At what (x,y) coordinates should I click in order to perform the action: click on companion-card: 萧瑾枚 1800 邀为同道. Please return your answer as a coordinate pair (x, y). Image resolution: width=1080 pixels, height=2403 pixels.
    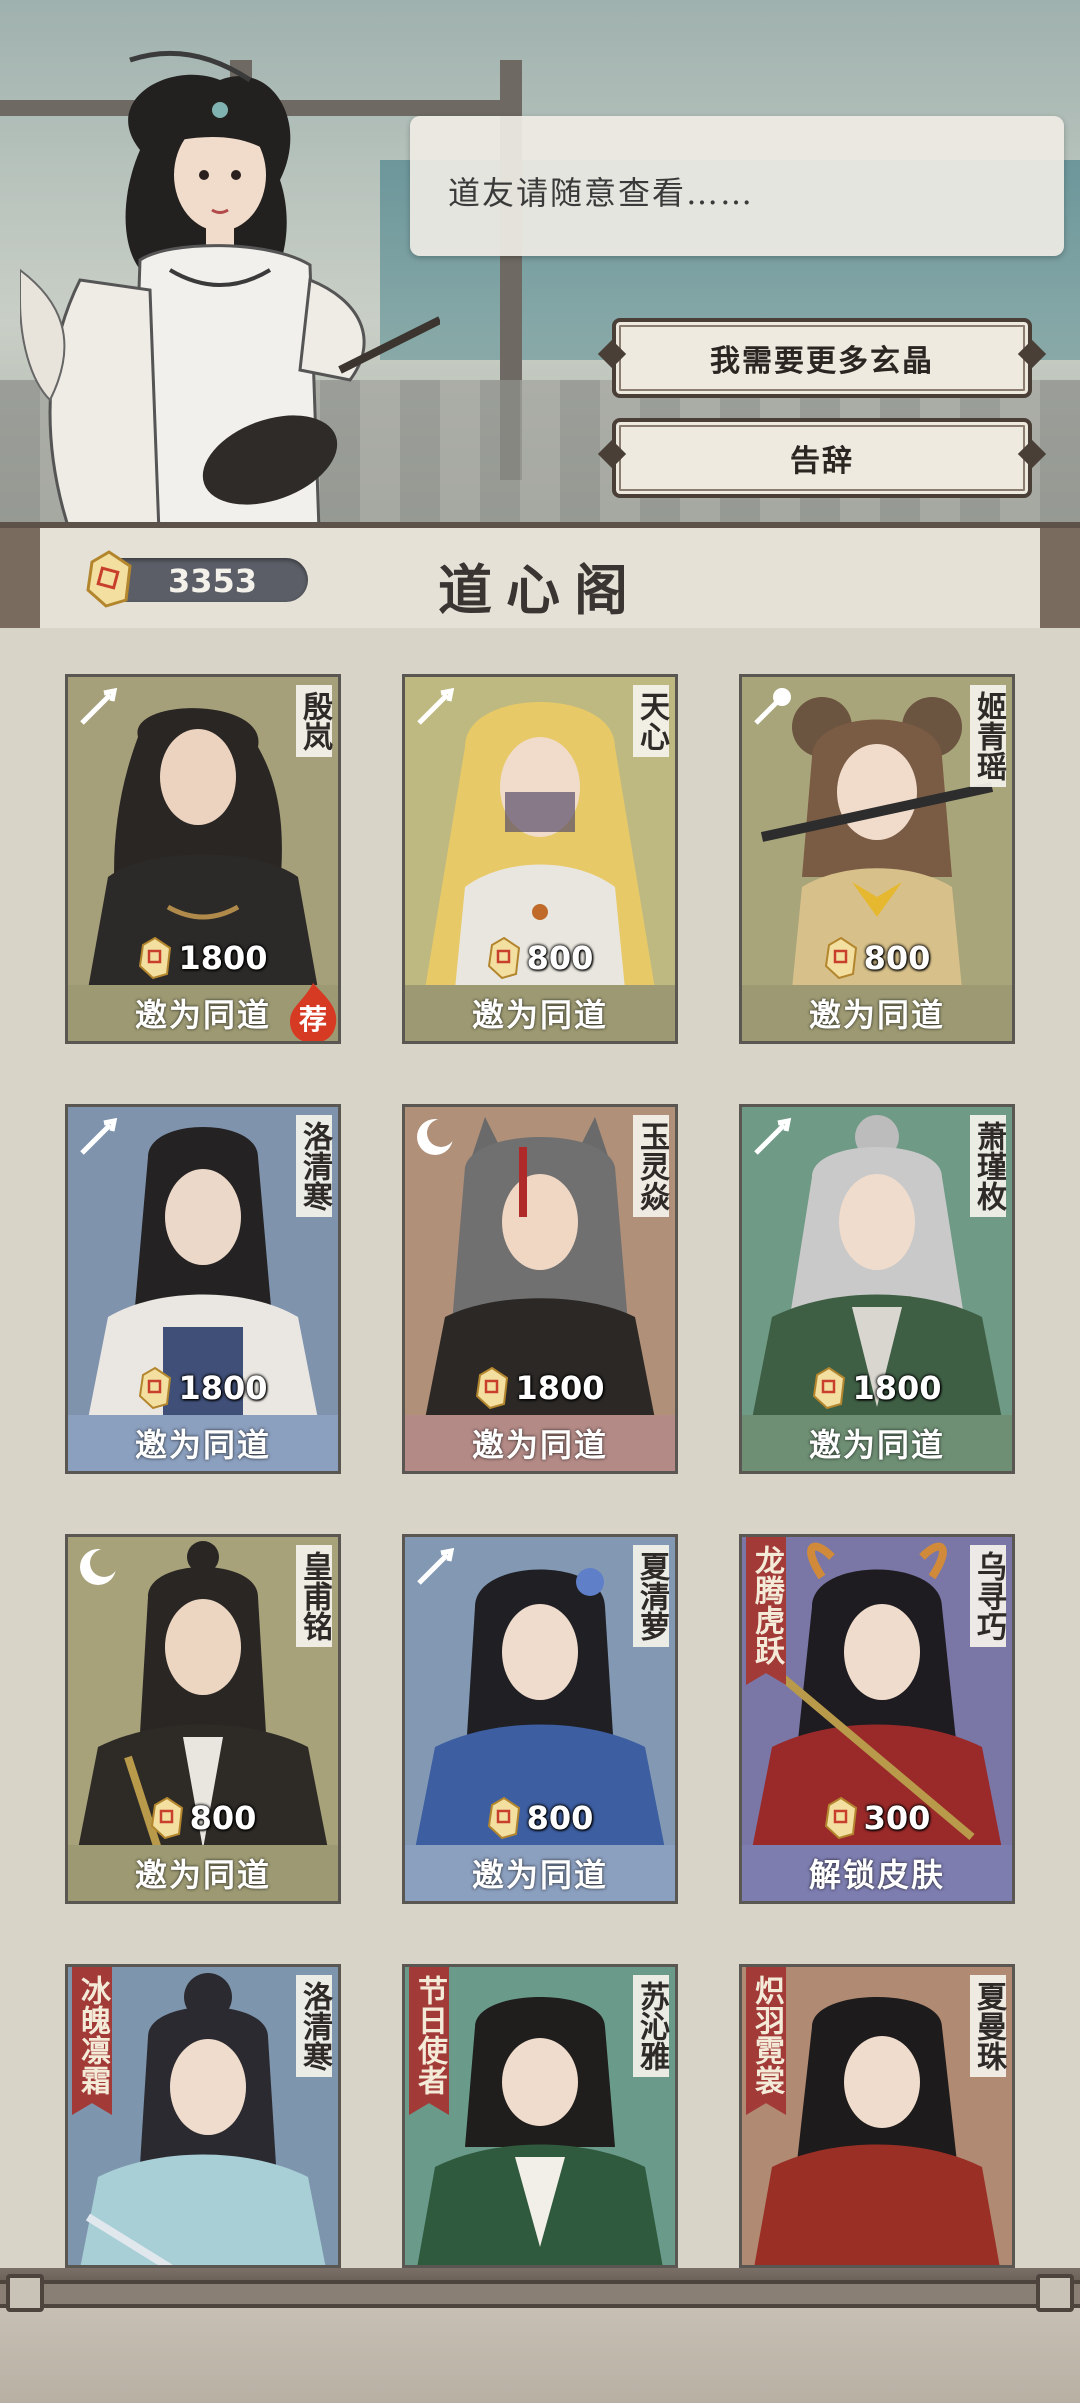
    Looking at the image, I should click on (877, 1289).